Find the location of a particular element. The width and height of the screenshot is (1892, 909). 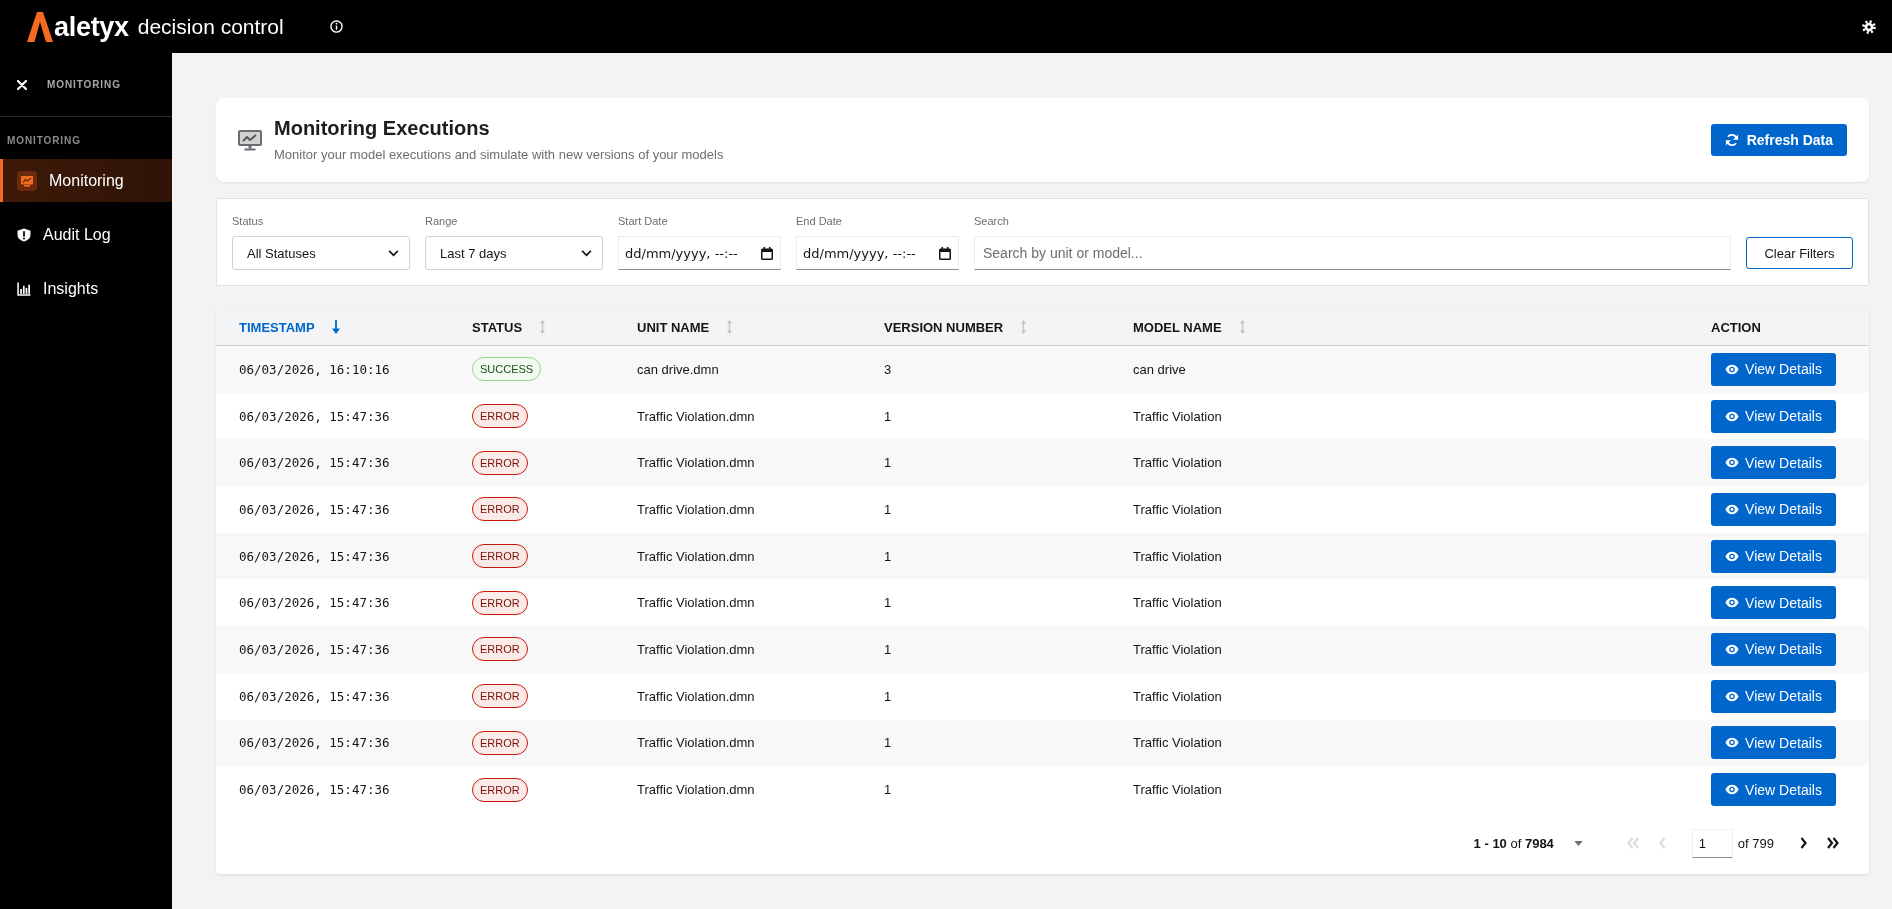

shield-alert-icon is located at coordinates (24, 234).